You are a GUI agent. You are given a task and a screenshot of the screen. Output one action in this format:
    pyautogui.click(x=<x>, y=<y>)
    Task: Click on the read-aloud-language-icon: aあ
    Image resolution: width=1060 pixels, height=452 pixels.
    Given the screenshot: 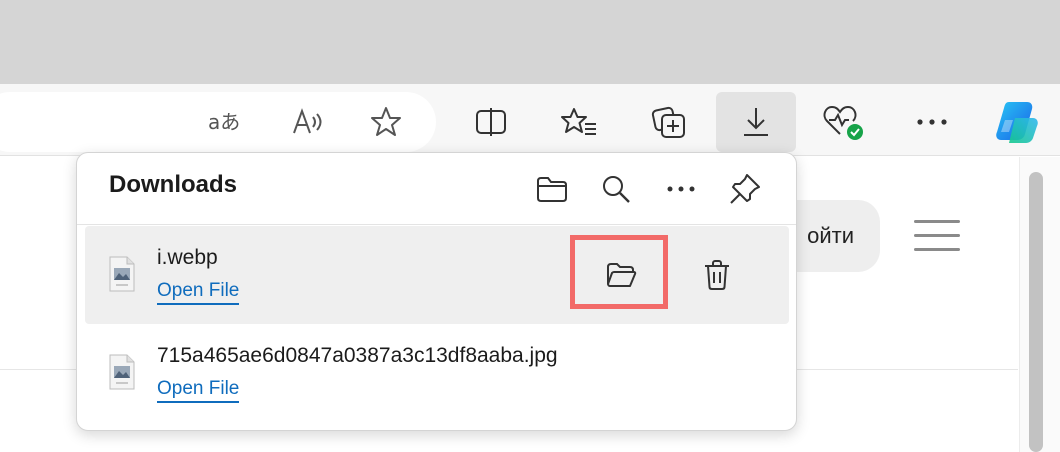 What is the action you would take?
    pyautogui.click(x=226, y=122)
    